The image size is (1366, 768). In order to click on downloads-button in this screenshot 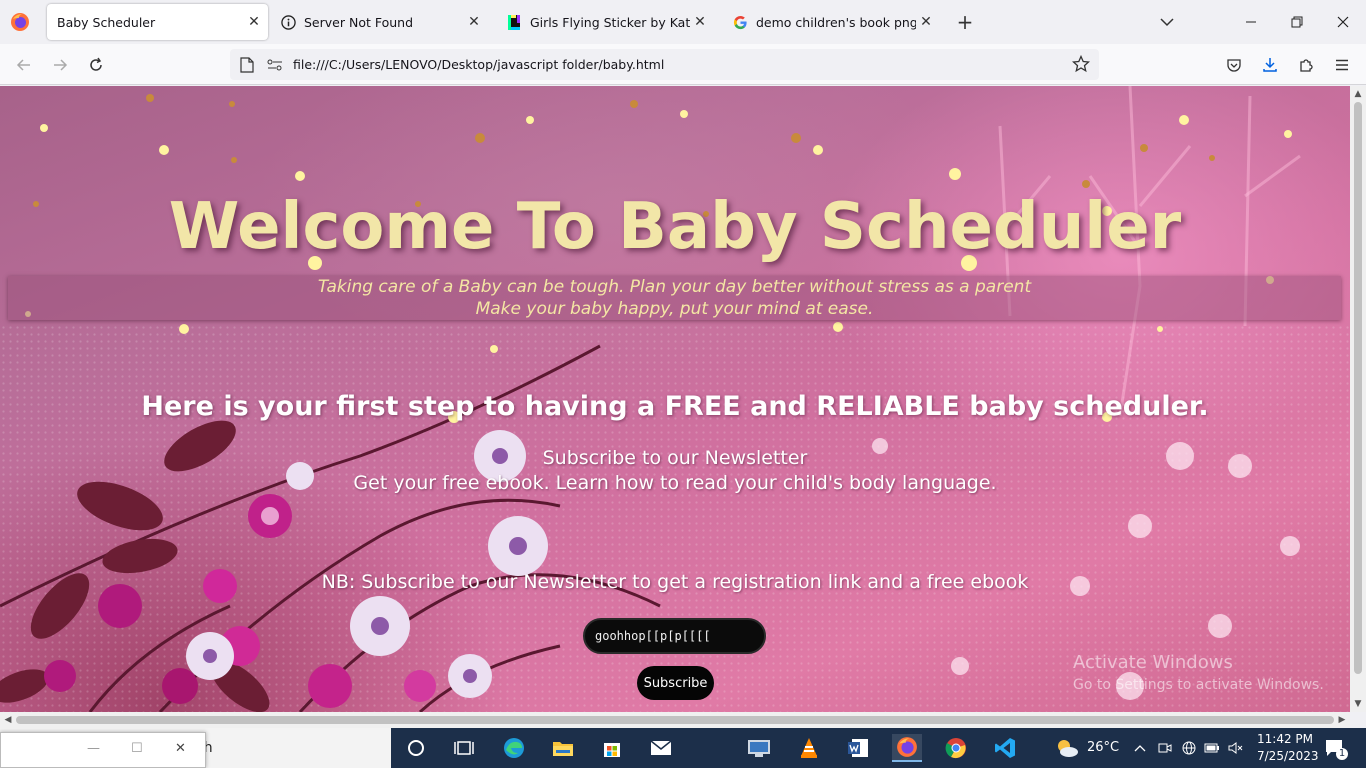, I will do `click(1270, 65)`.